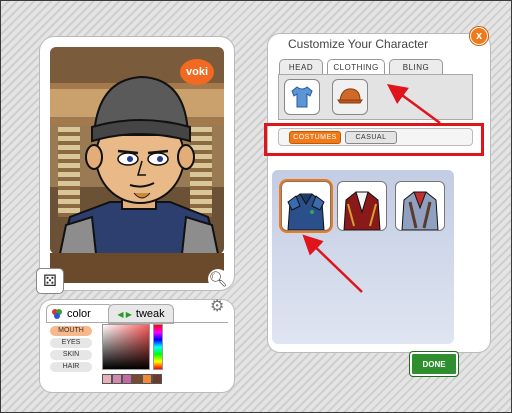  What do you see at coordinates (126, 347) in the screenshot?
I see `color-picker-field` at bounding box center [126, 347].